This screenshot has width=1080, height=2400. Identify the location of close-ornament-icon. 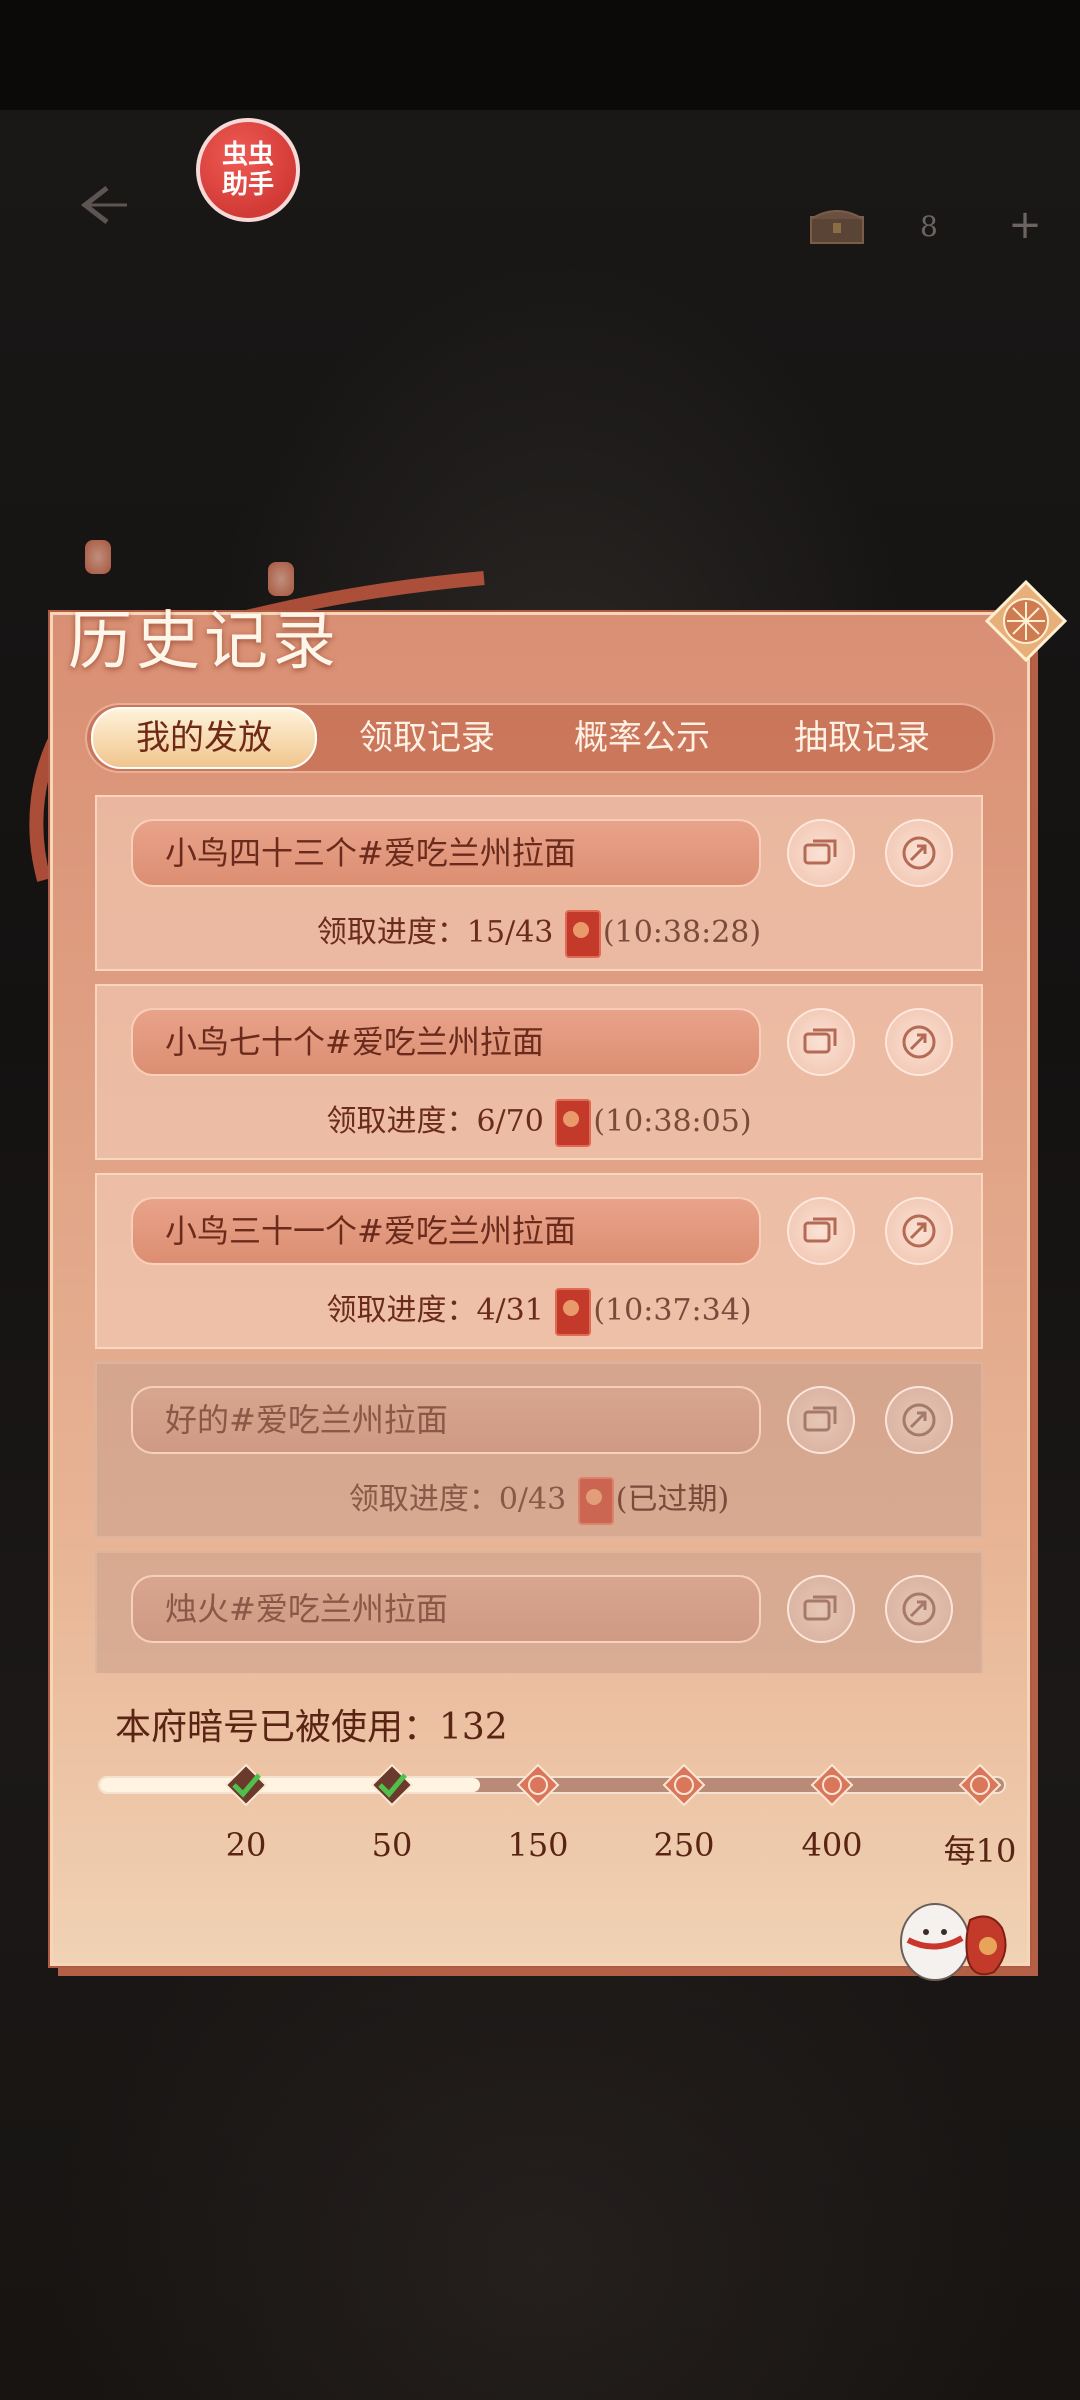
(1026, 621).